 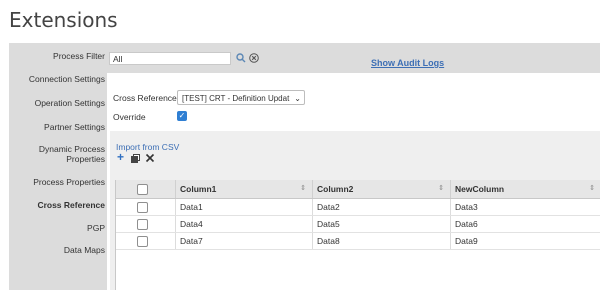 I want to click on table-cell: Data4, so click(x=243, y=224).